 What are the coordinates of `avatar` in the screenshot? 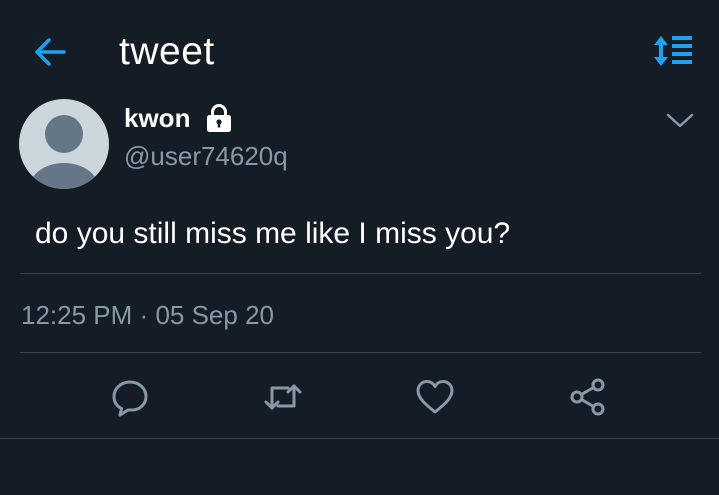 It's located at (64, 144).